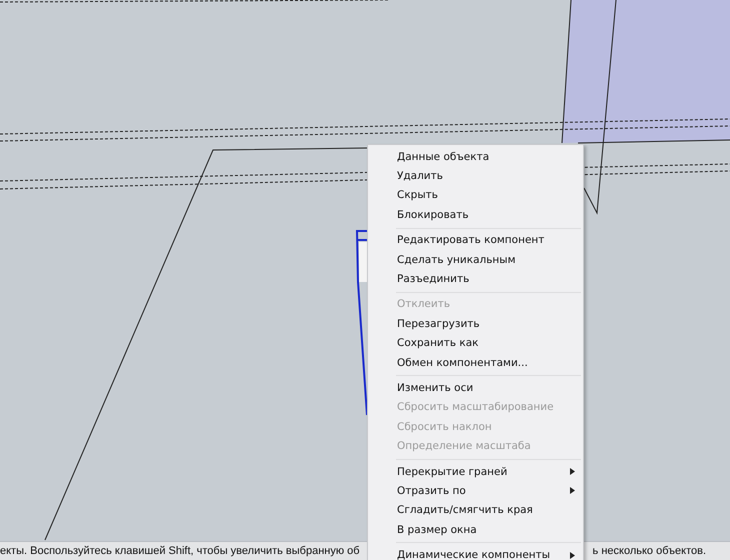 The width and height of the screenshot is (730, 560). Describe the element at coordinates (475, 324) in the screenshot. I see `menu-item: Перезагрузить` at that location.